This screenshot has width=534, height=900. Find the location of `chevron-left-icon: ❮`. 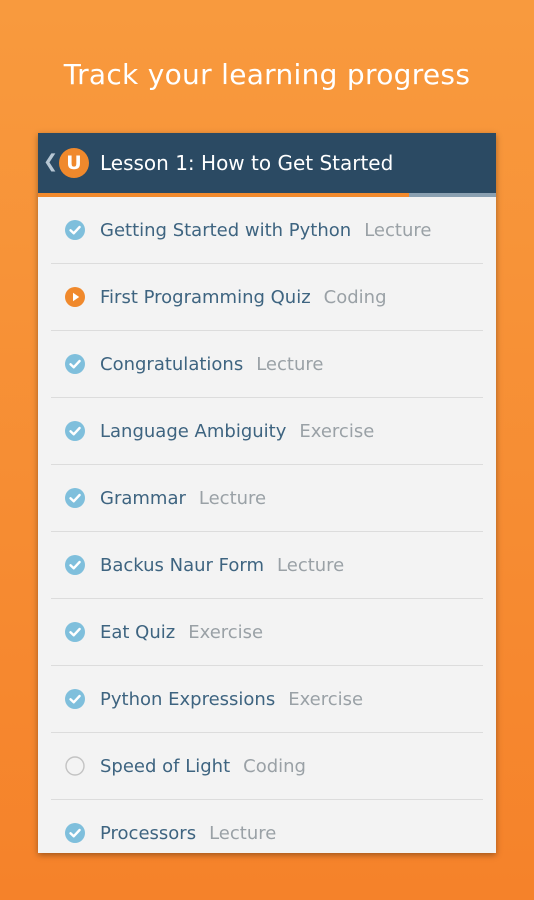

chevron-left-icon: ❮ is located at coordinates (50, 161).